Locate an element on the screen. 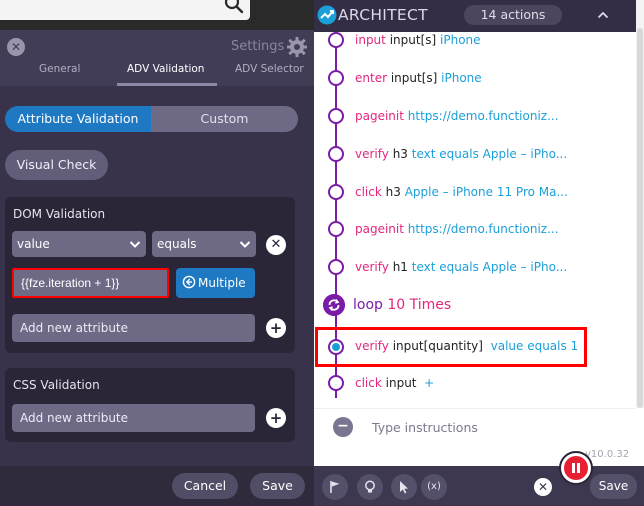 This screenshot has height=506, width=644. tab-adv-validation: ADV Validation is located at coordinates (165, 69).